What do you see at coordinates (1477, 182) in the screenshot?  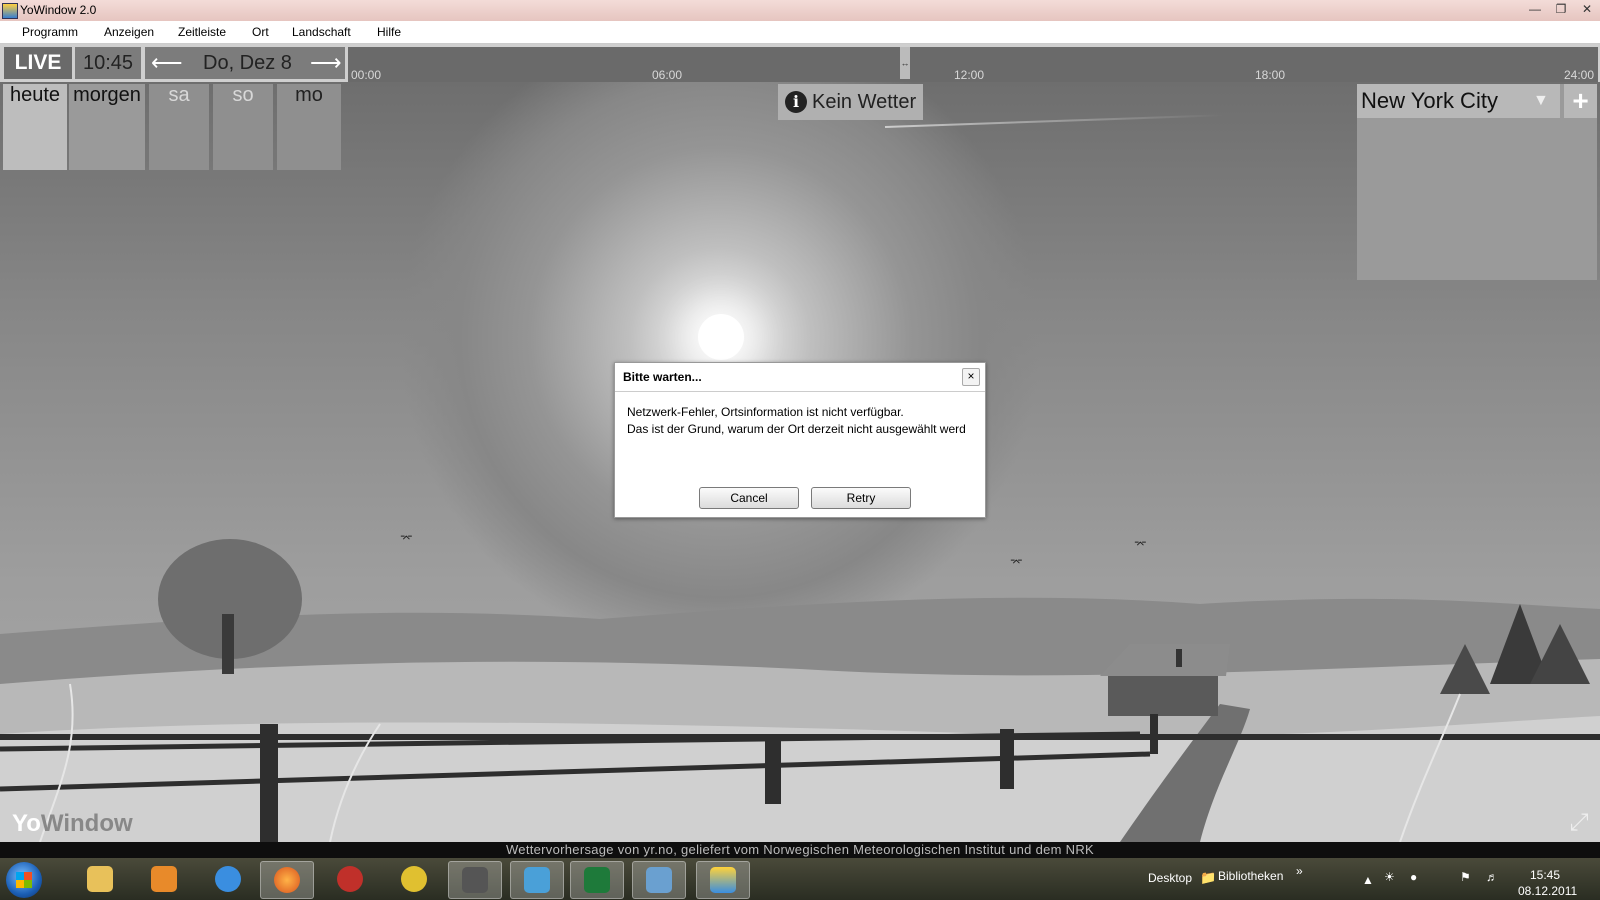 I see `location-panel: New York City ▼ +` at bounding box center [1477, 182].